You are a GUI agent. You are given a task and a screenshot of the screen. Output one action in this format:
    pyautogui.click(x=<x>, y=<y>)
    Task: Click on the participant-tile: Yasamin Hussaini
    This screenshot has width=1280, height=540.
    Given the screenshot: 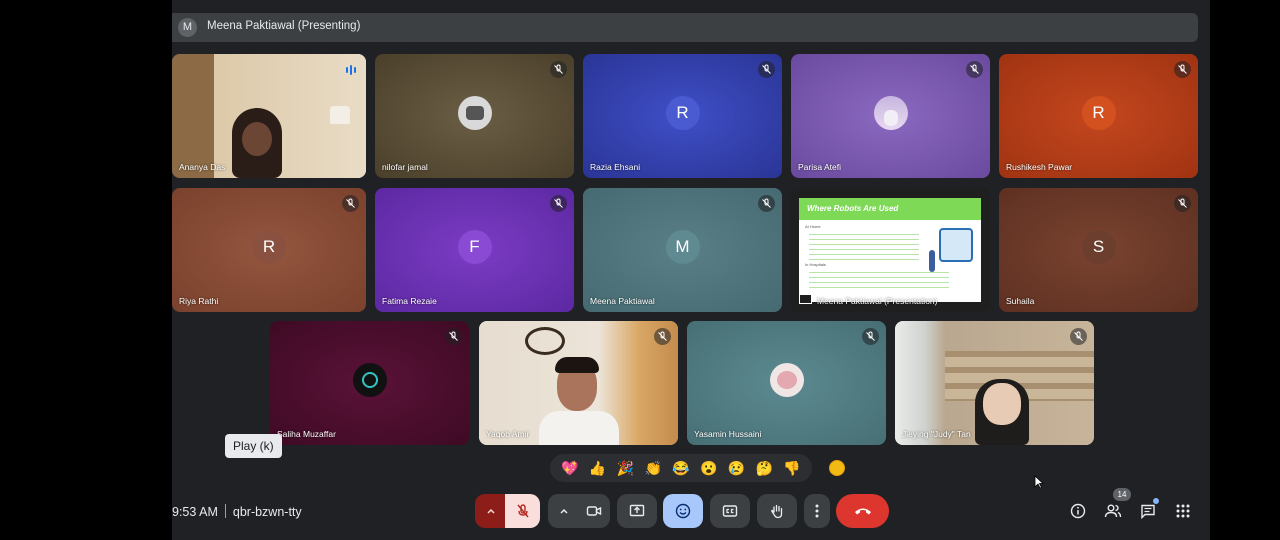 What is the action you would take?
    pyautogui.click(x=786, y=383)
    